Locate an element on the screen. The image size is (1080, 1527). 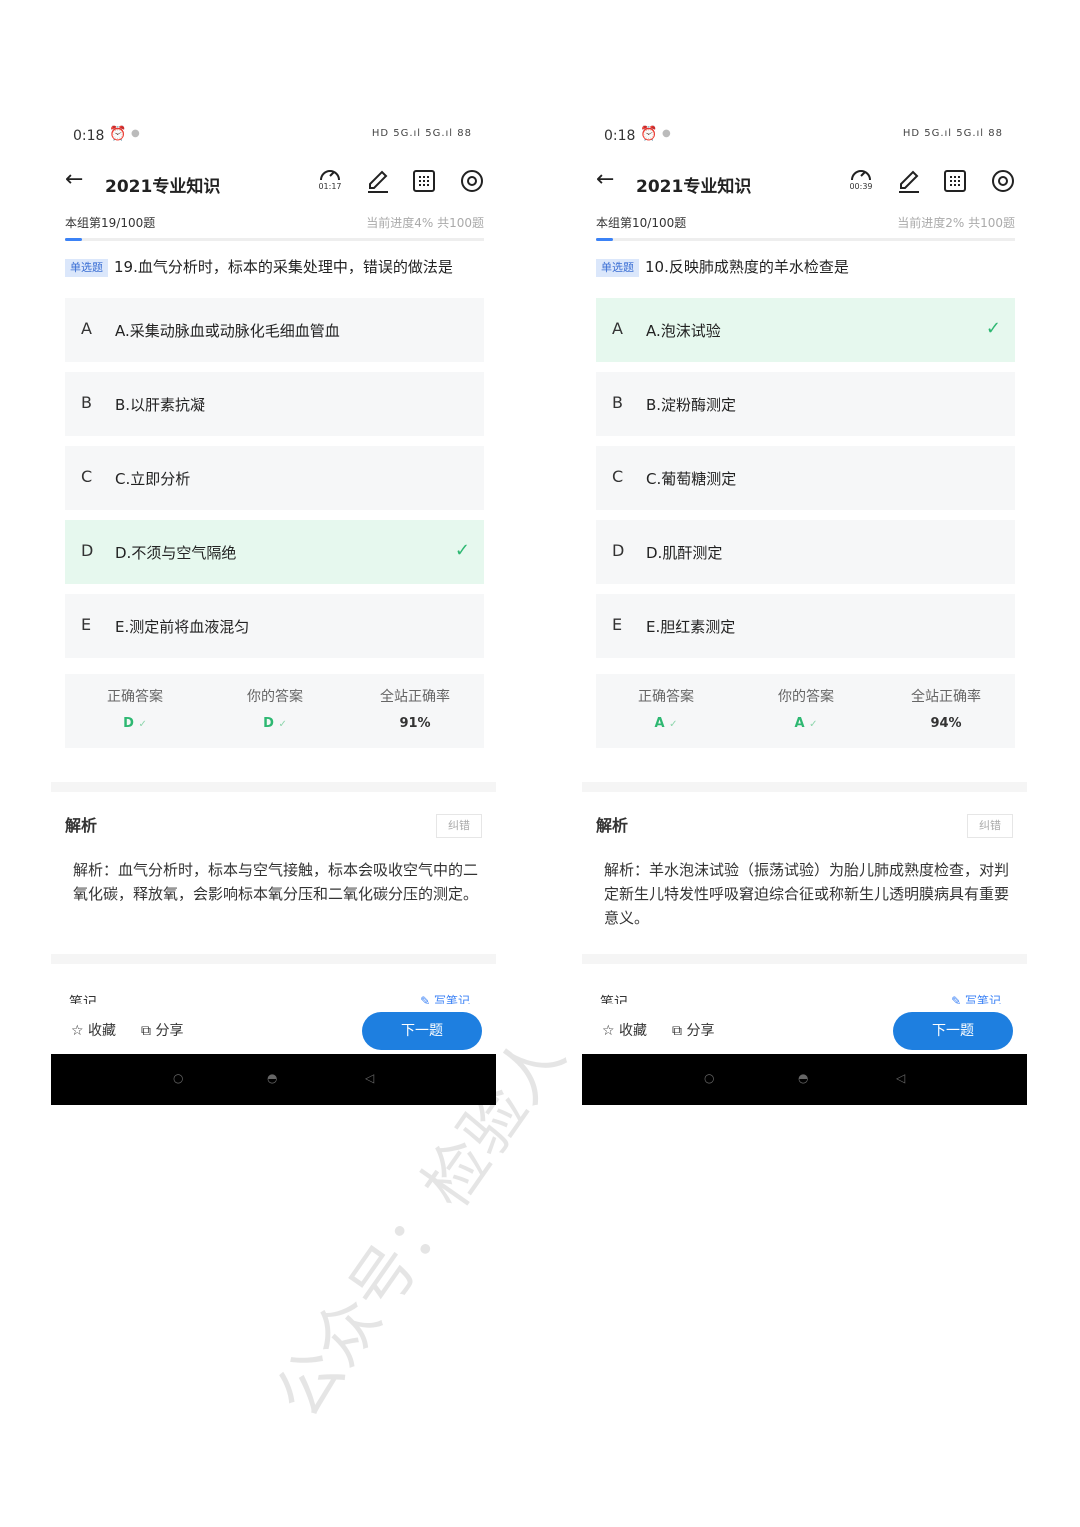
question-stem: 10.反映肺成熟度的羊水检查是 is located at coordinates (747, 267).